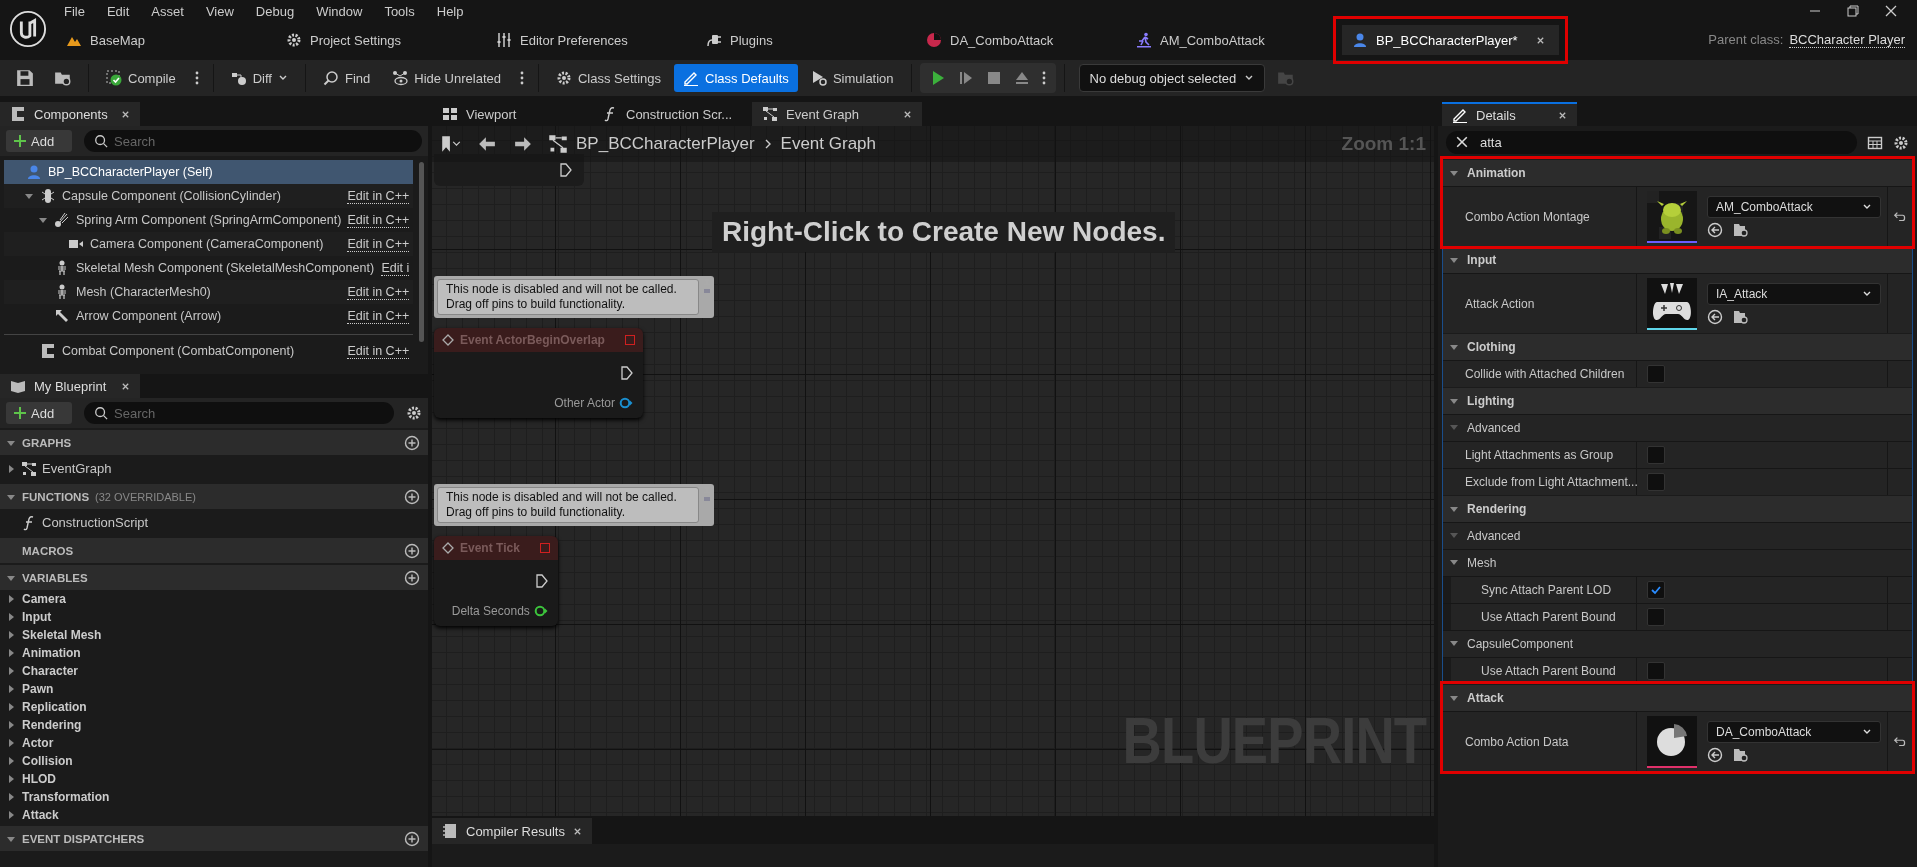  Describe the element at coordinates (538, 373) in the screenshot. I see `event-node: Event ActorBeginOverlap Other Actor` at that location.